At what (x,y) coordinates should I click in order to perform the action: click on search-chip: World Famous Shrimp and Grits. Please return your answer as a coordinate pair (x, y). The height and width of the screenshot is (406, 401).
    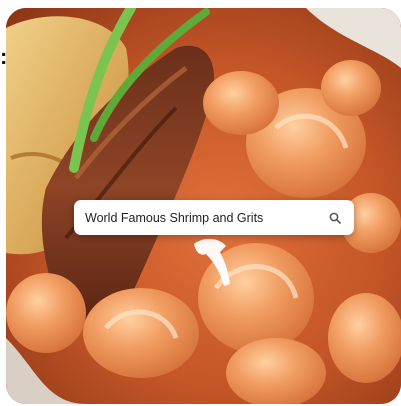
    Looking at the image, I should click on (214, 217).